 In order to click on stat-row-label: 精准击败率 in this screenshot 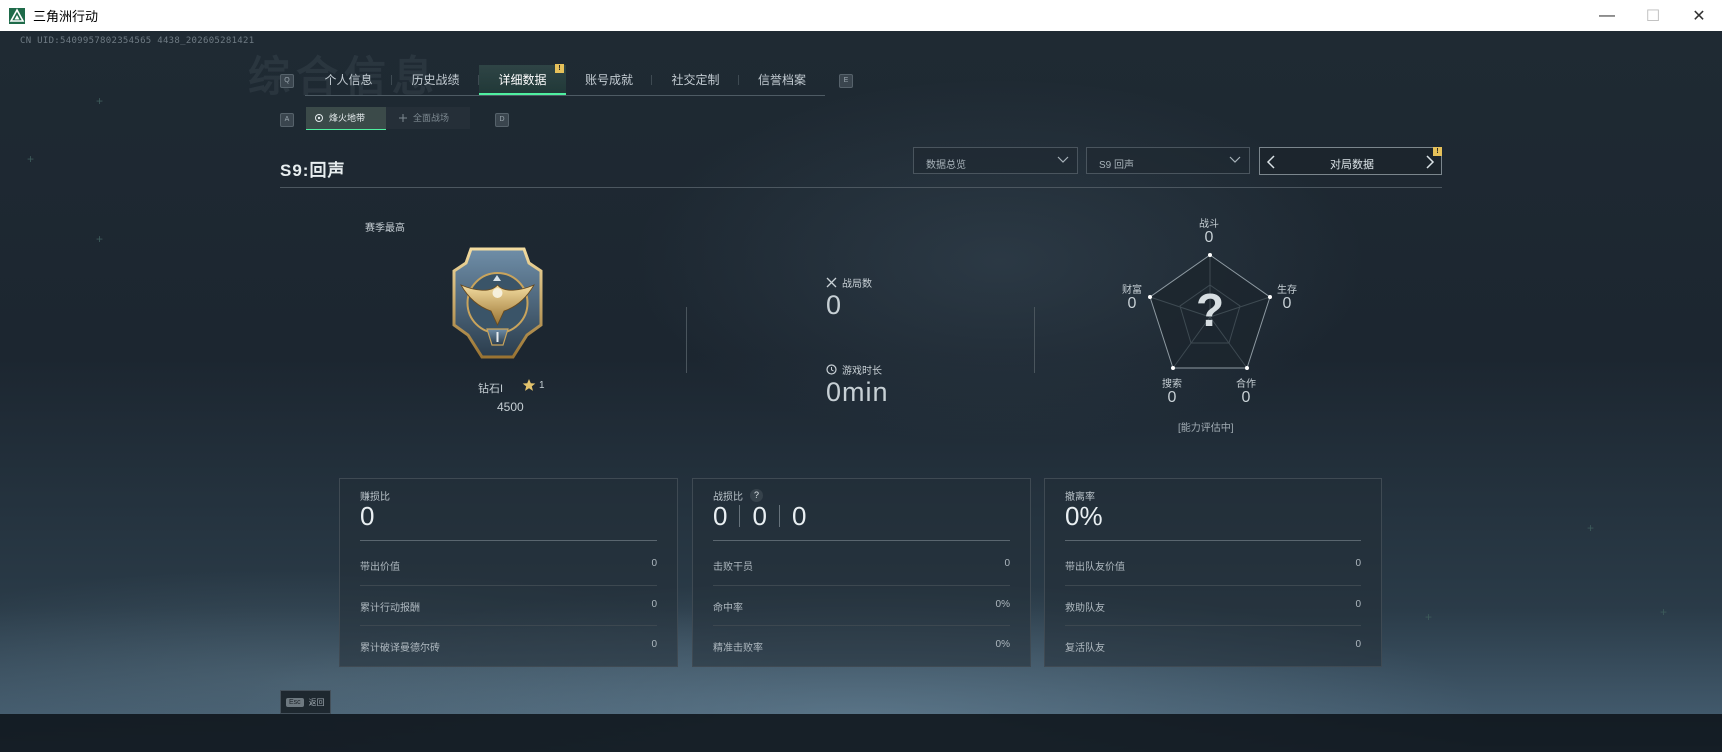, I will do `click(738, 648)`.